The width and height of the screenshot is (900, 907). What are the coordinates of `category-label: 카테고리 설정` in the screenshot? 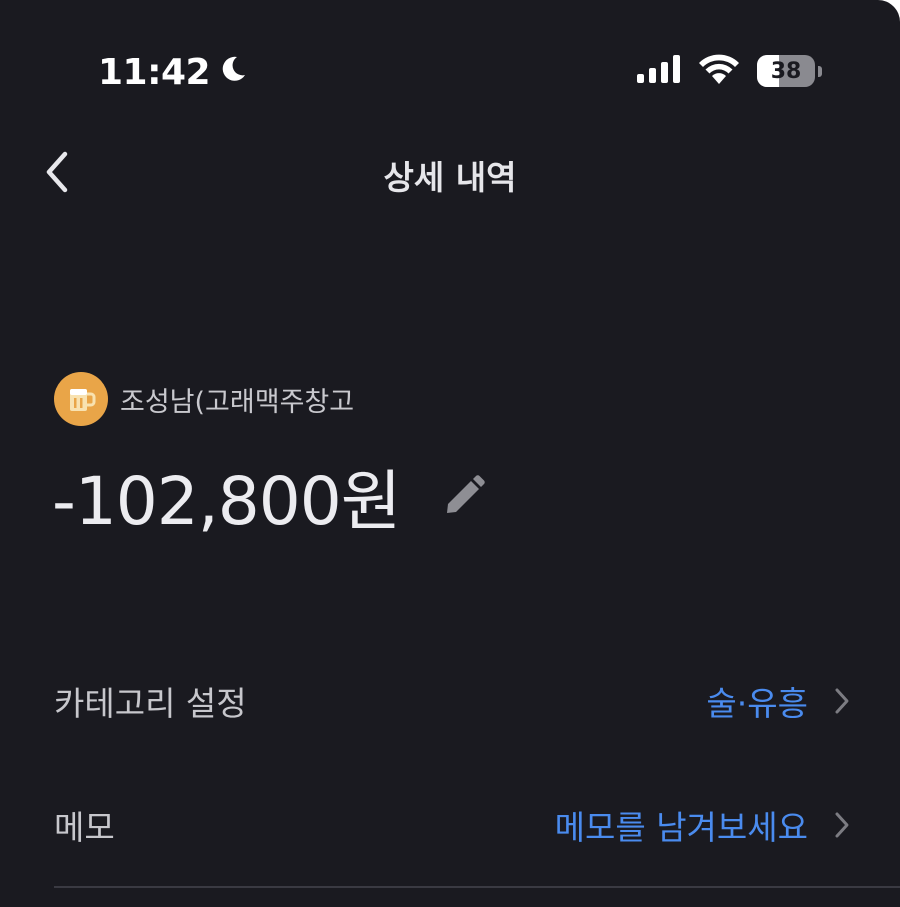 It's located at (150, 703).